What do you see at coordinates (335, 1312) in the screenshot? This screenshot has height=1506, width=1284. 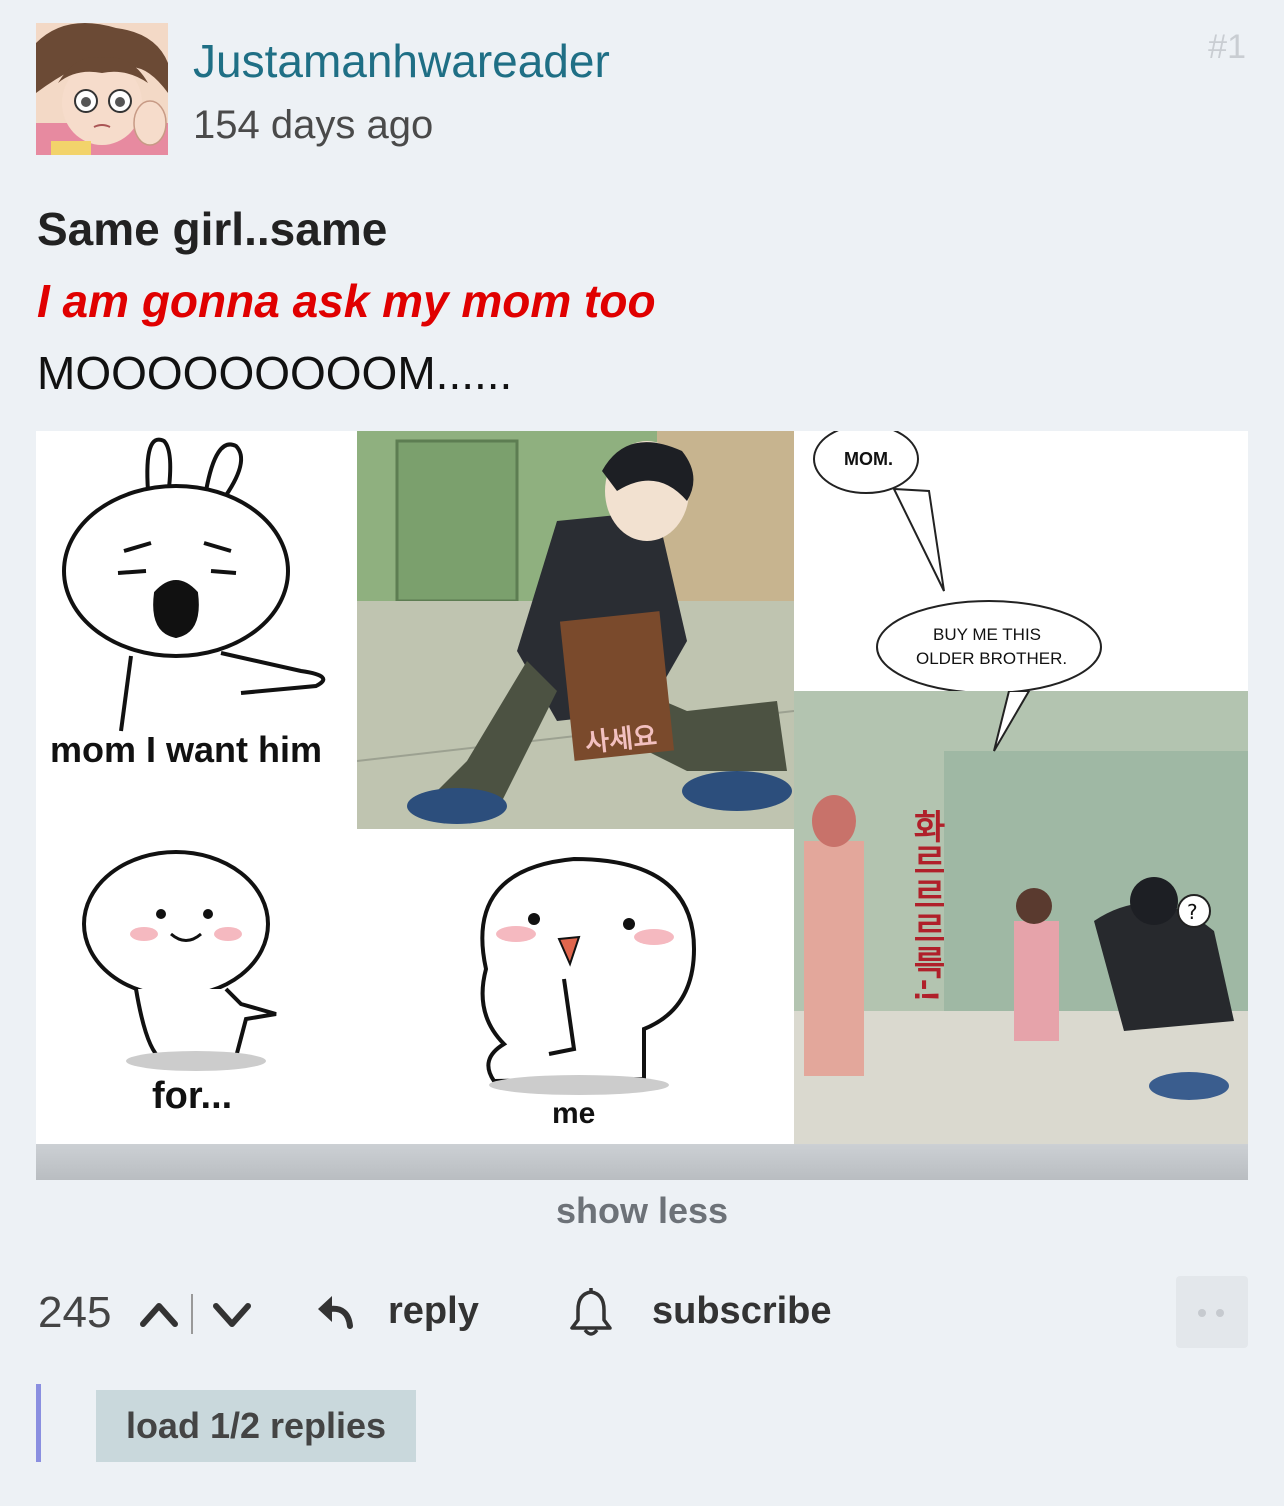 I see `reply-arrow-icon` at bounding box center [335, 1312].